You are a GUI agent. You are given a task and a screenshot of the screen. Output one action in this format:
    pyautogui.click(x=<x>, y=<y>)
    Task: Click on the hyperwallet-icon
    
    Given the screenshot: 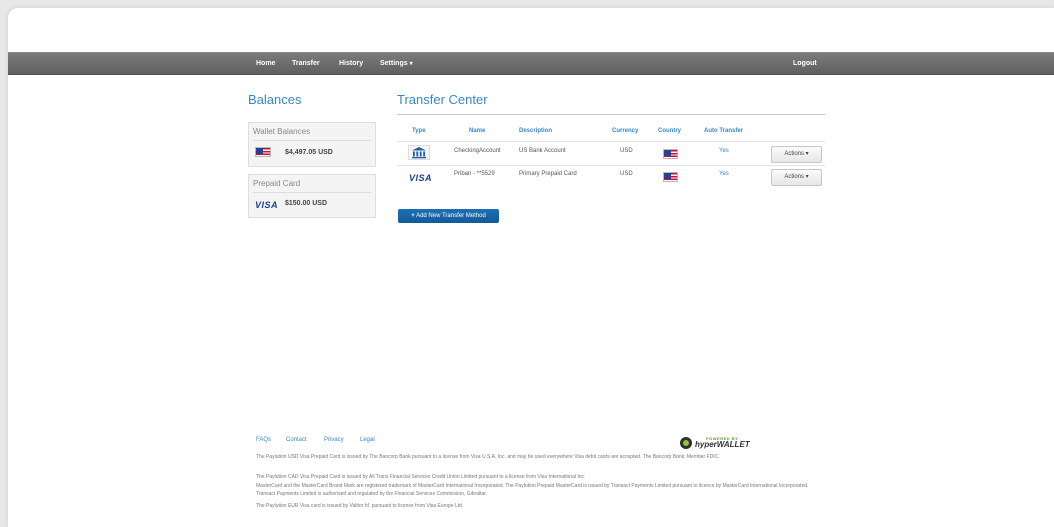 What is the action you would take?
    pyautogui.click(x=686, y=443)
    